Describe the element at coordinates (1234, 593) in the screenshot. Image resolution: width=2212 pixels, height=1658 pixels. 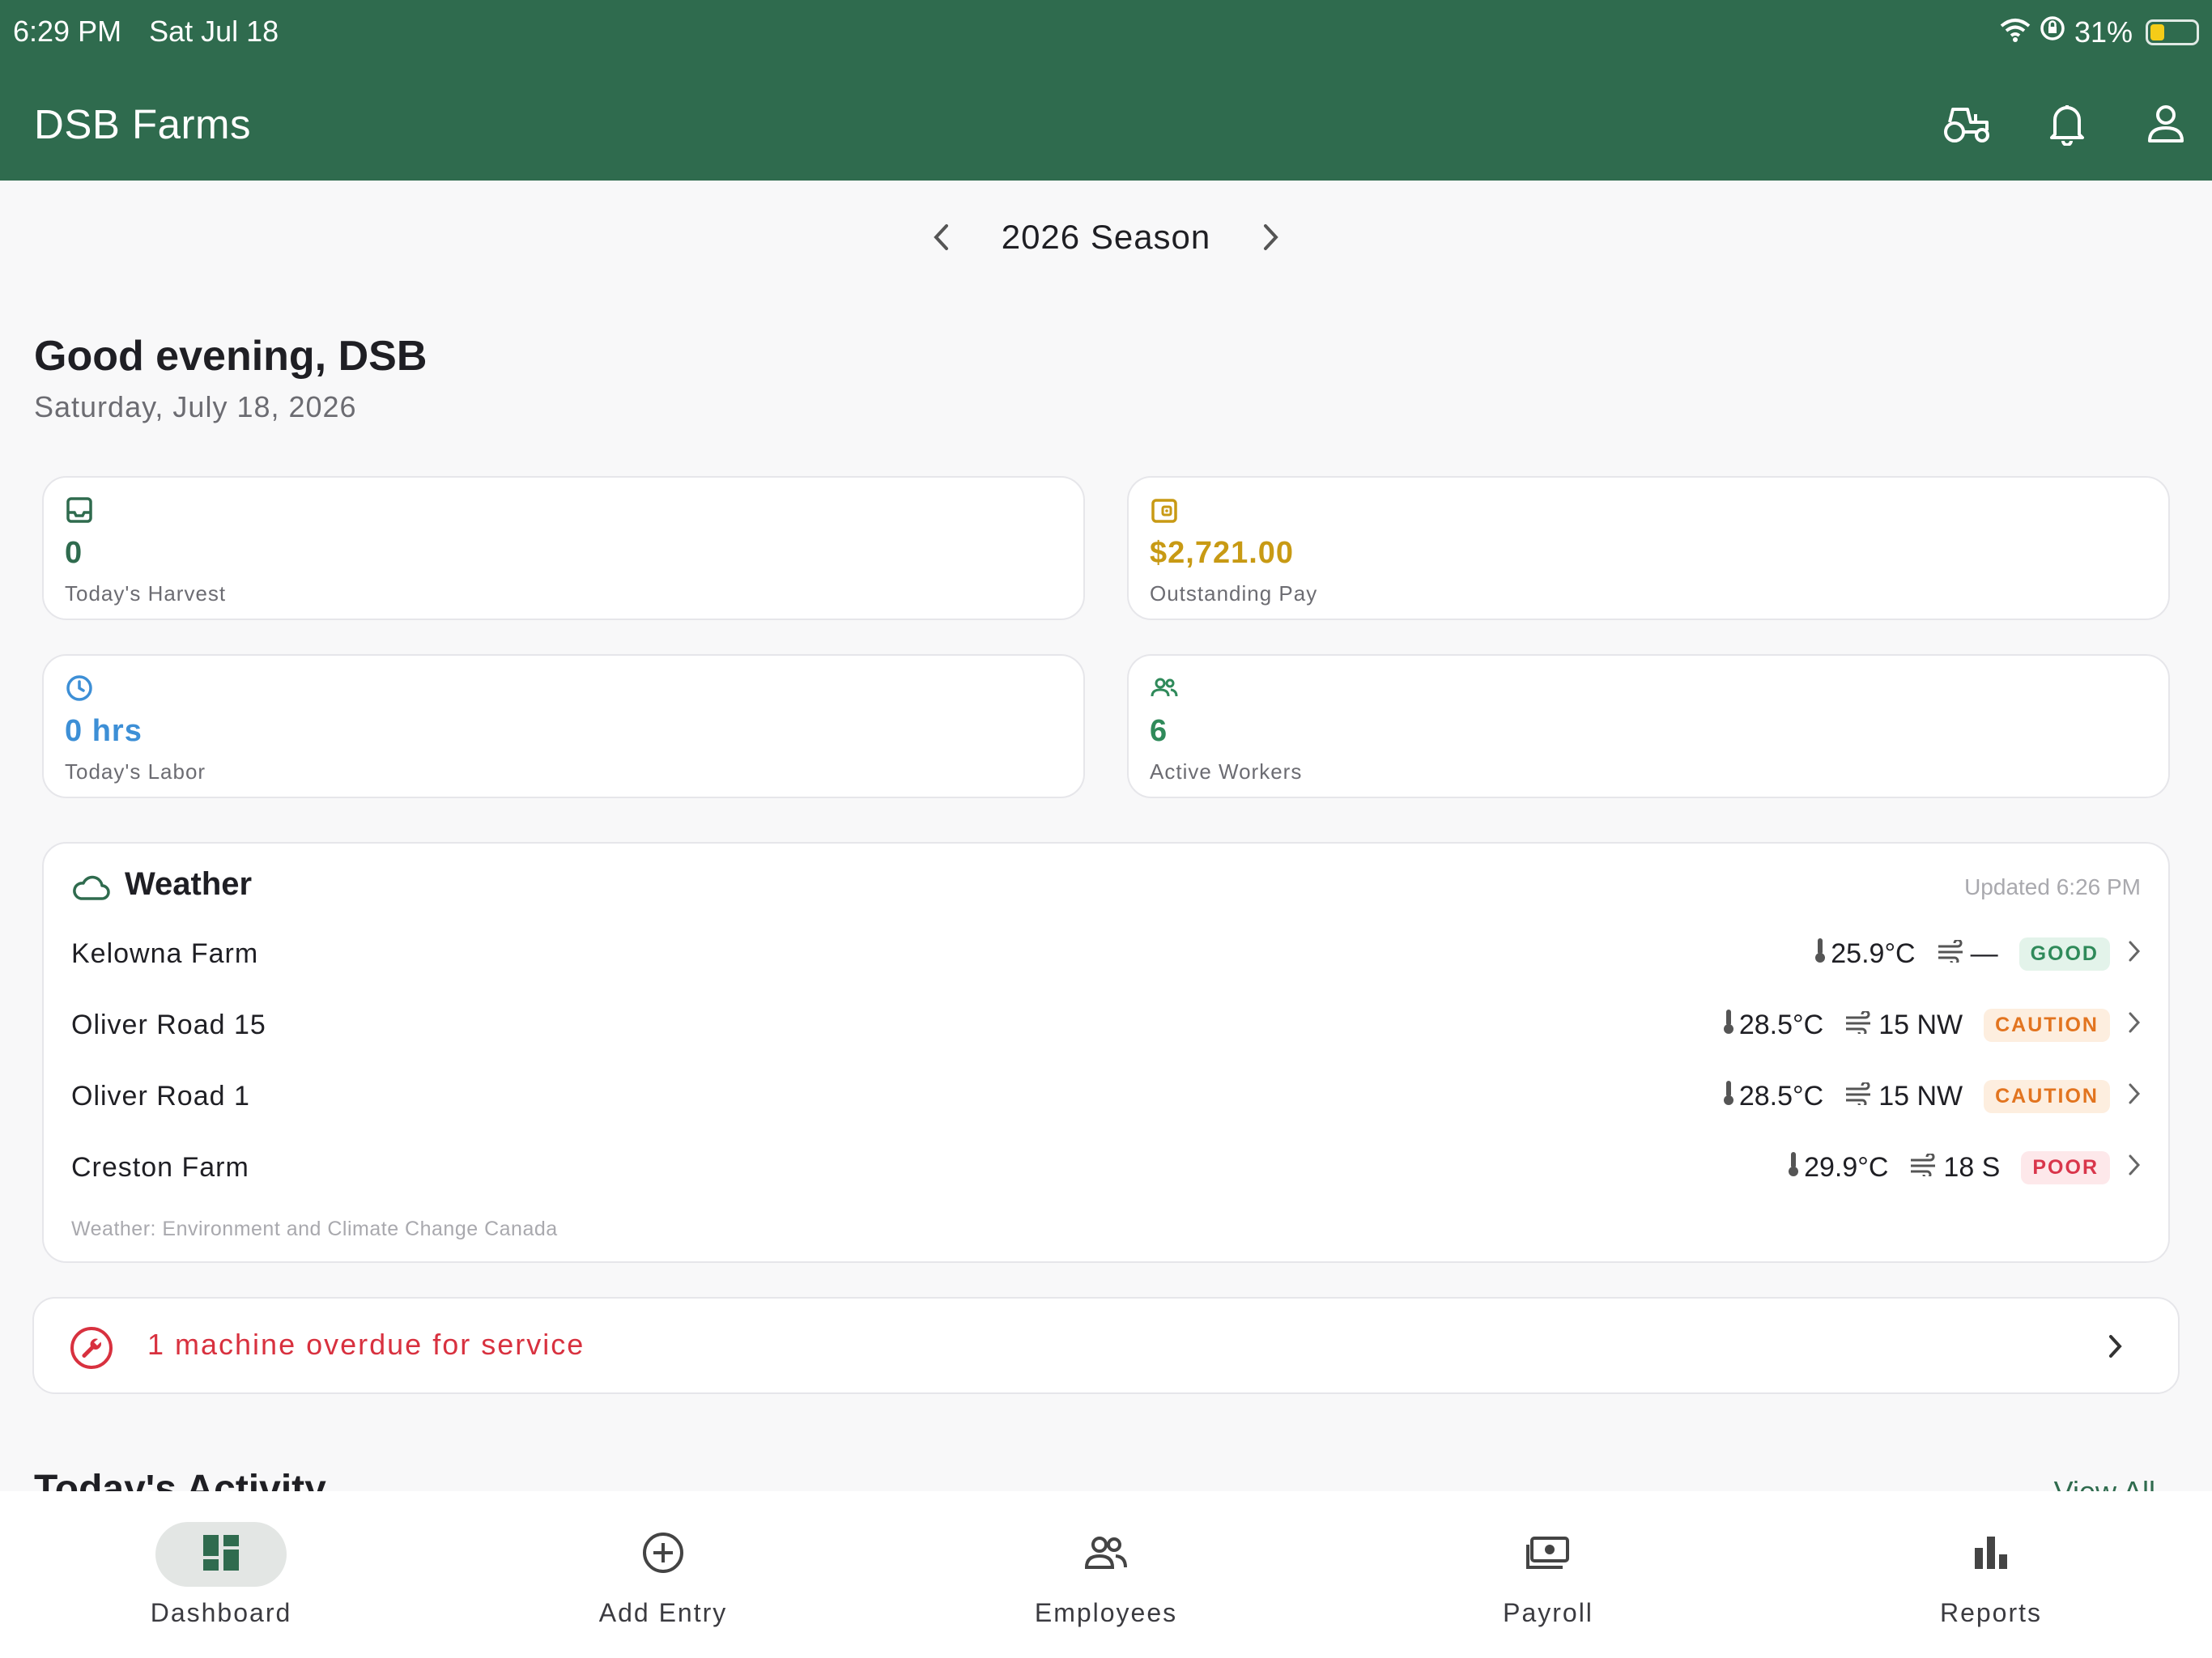
I see `stat-label: Outstanding Pay` at that location.